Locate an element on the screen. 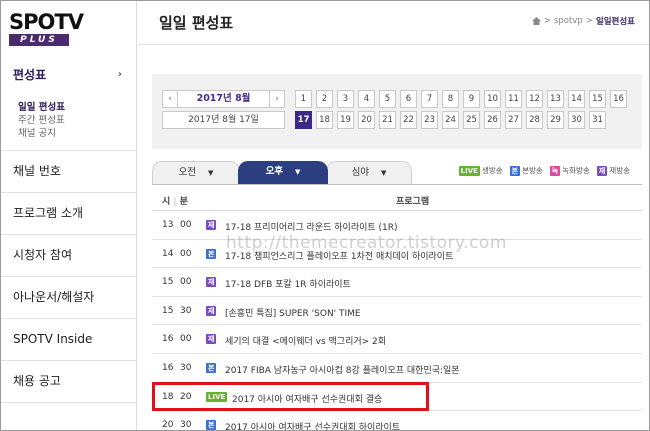 The width and height of the screenshot is (650, 431). row-hour: 16 is located at coordinates (168, 367).